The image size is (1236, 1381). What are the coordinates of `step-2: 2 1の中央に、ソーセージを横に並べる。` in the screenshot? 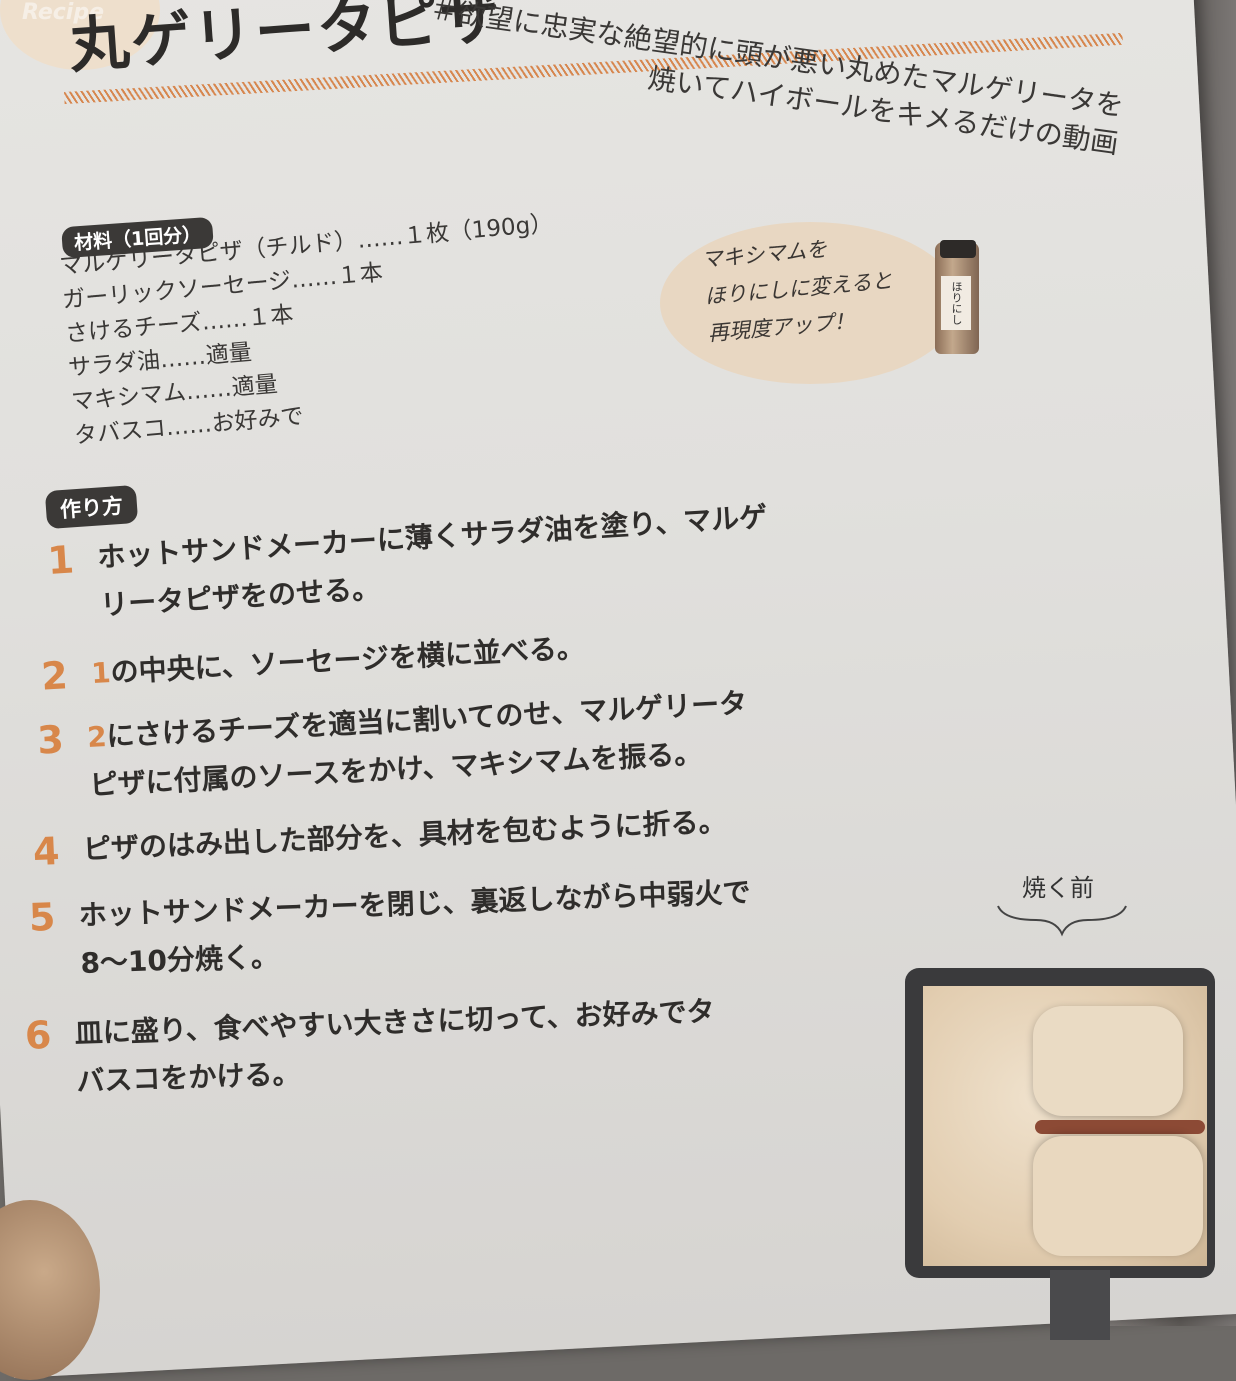 It's located at (313, 661).